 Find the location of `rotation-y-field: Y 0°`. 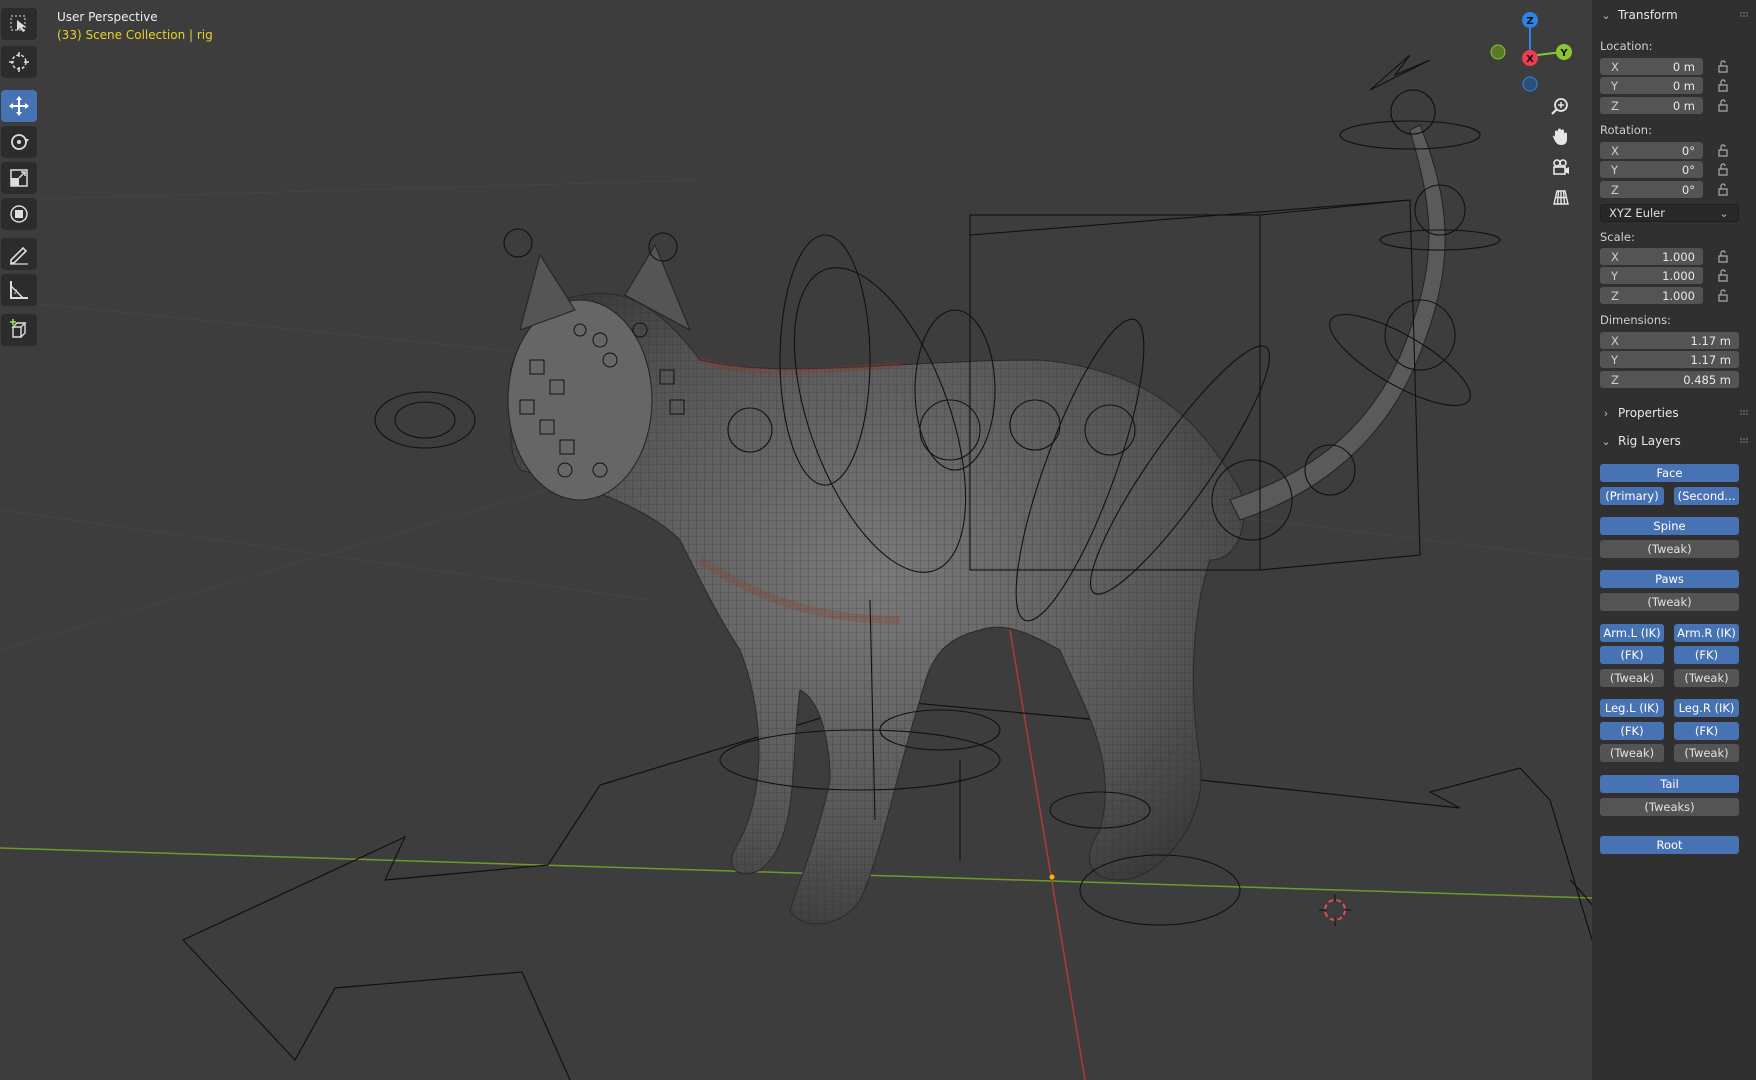

rotation-y-field: Y 0° is located at coordinates (1651, 169).